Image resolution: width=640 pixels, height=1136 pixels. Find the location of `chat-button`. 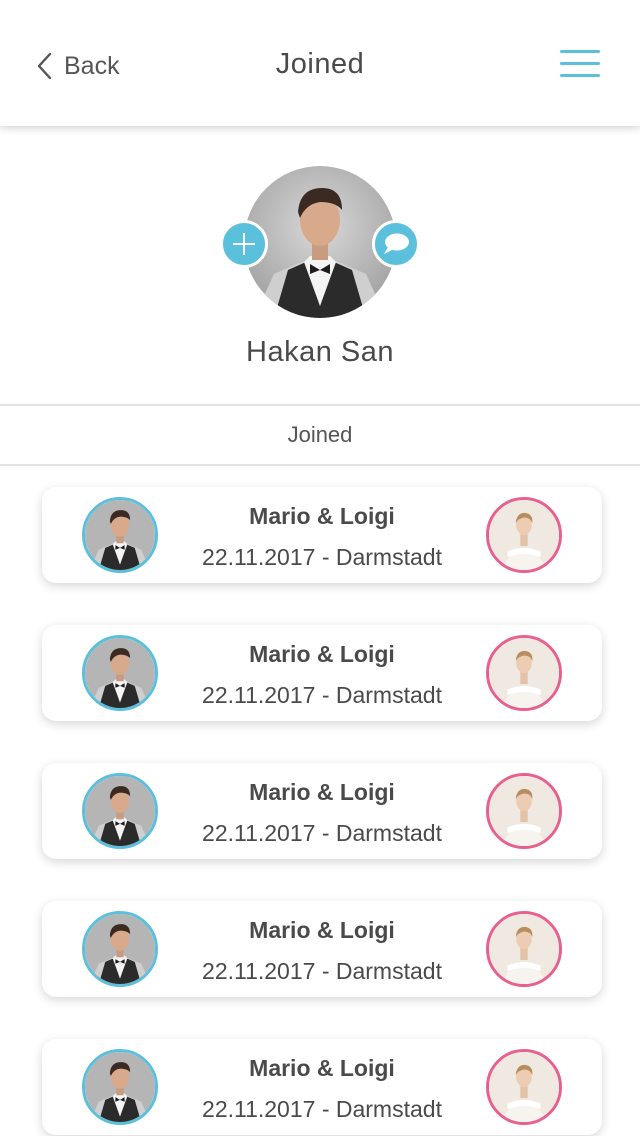

chat-button is located at coordinates (396, 244).